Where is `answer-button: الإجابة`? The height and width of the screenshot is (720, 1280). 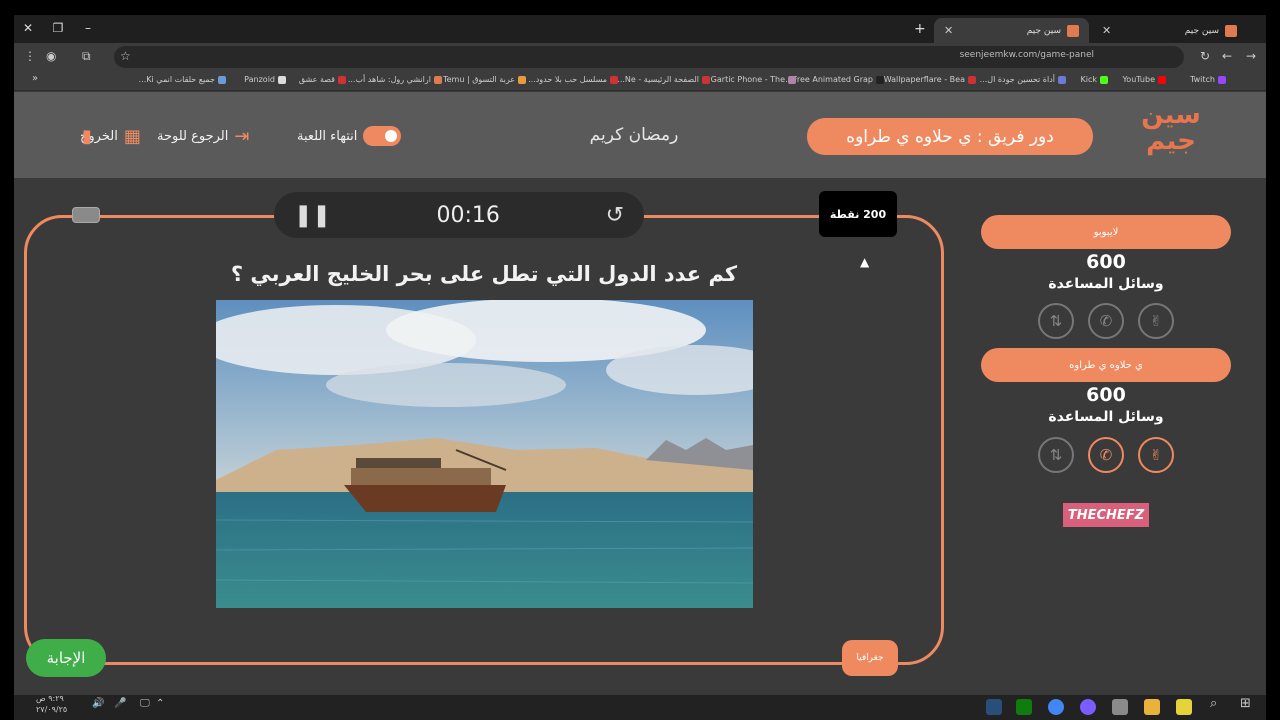
answer-button: الإجابة is located at coordinates (66, 658).